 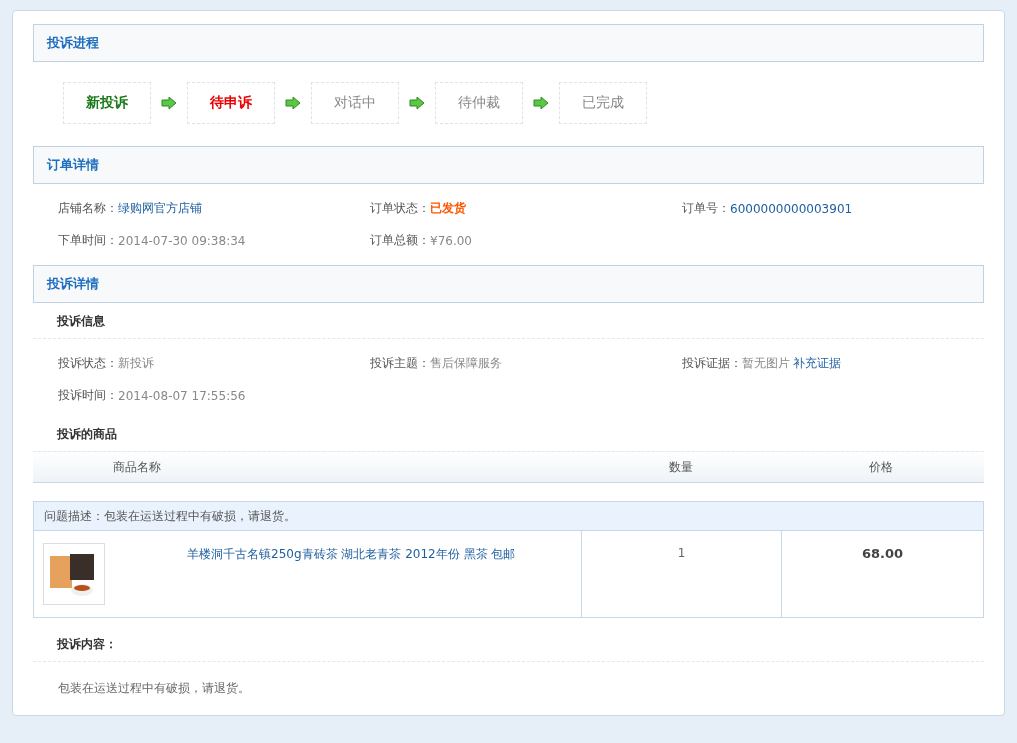 I want to click on column-header: 价格, so click(x=881, y=467).